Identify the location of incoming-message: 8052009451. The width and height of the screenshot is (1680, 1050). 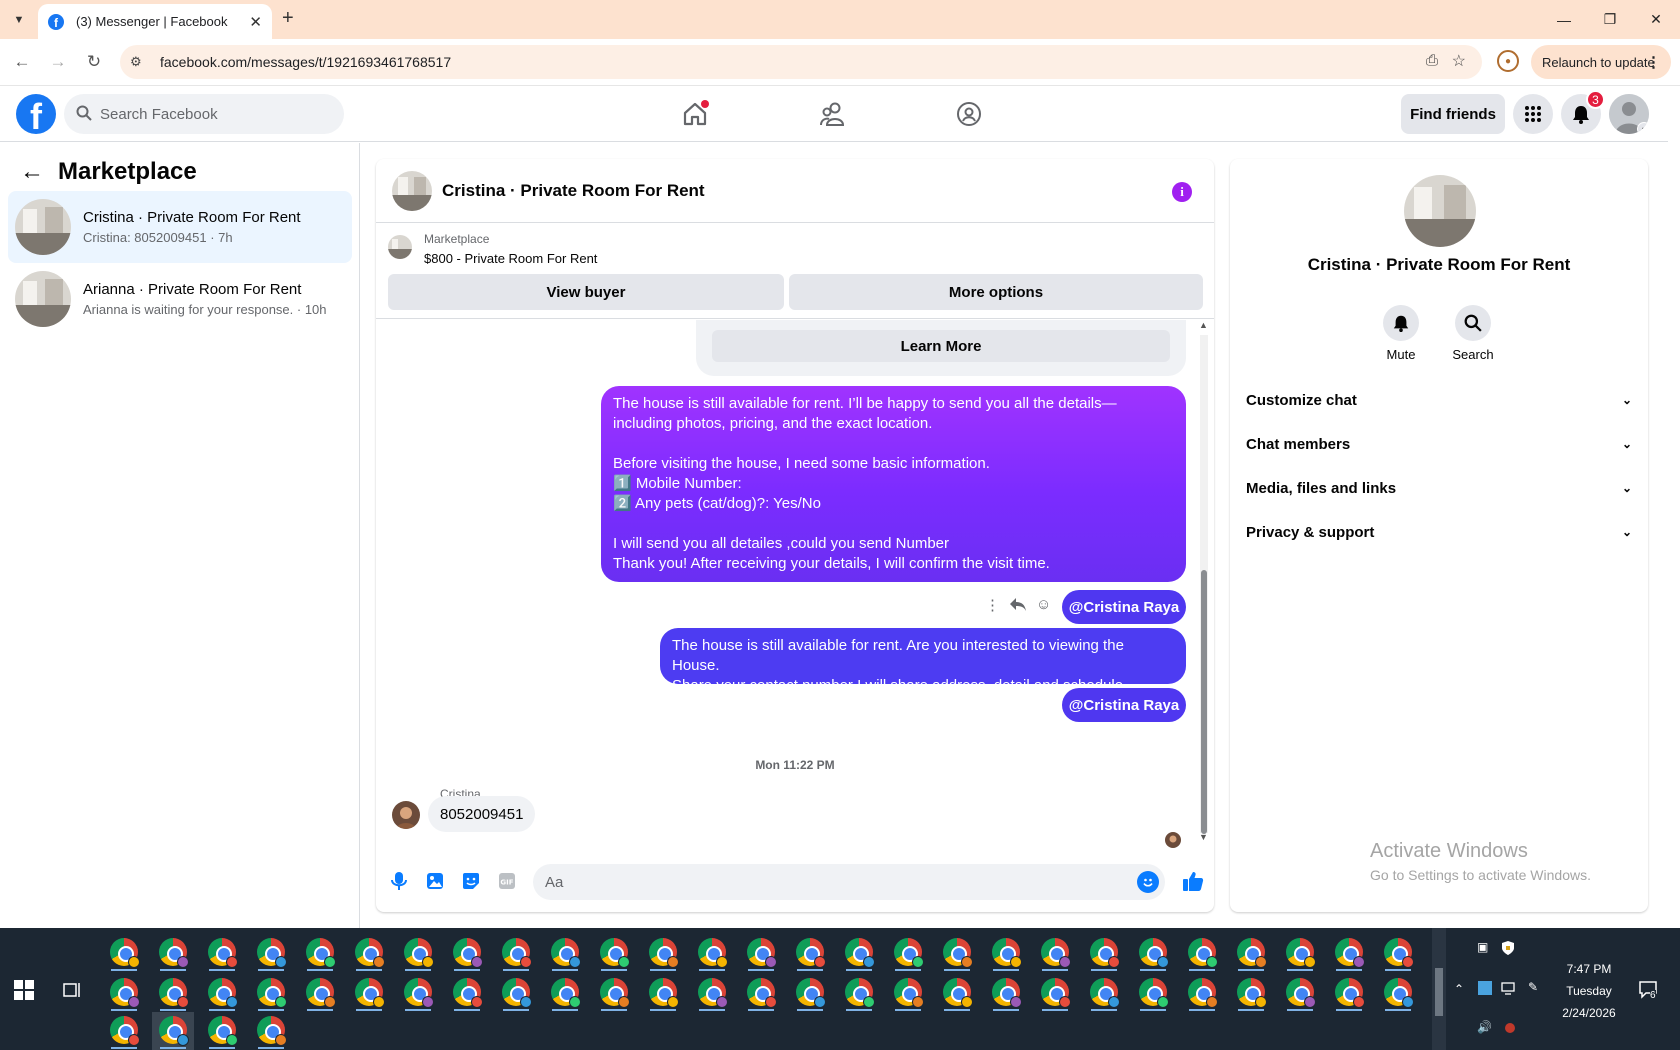
(482, 814).